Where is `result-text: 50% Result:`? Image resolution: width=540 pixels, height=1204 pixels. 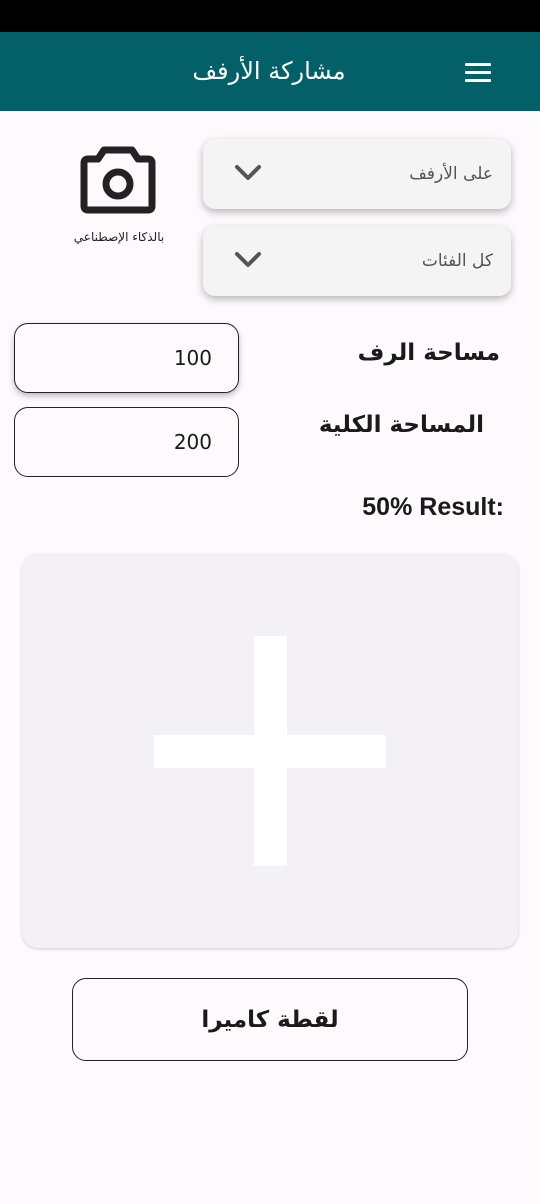 result-text: 50% Result: is located at coordinates (433, 507).